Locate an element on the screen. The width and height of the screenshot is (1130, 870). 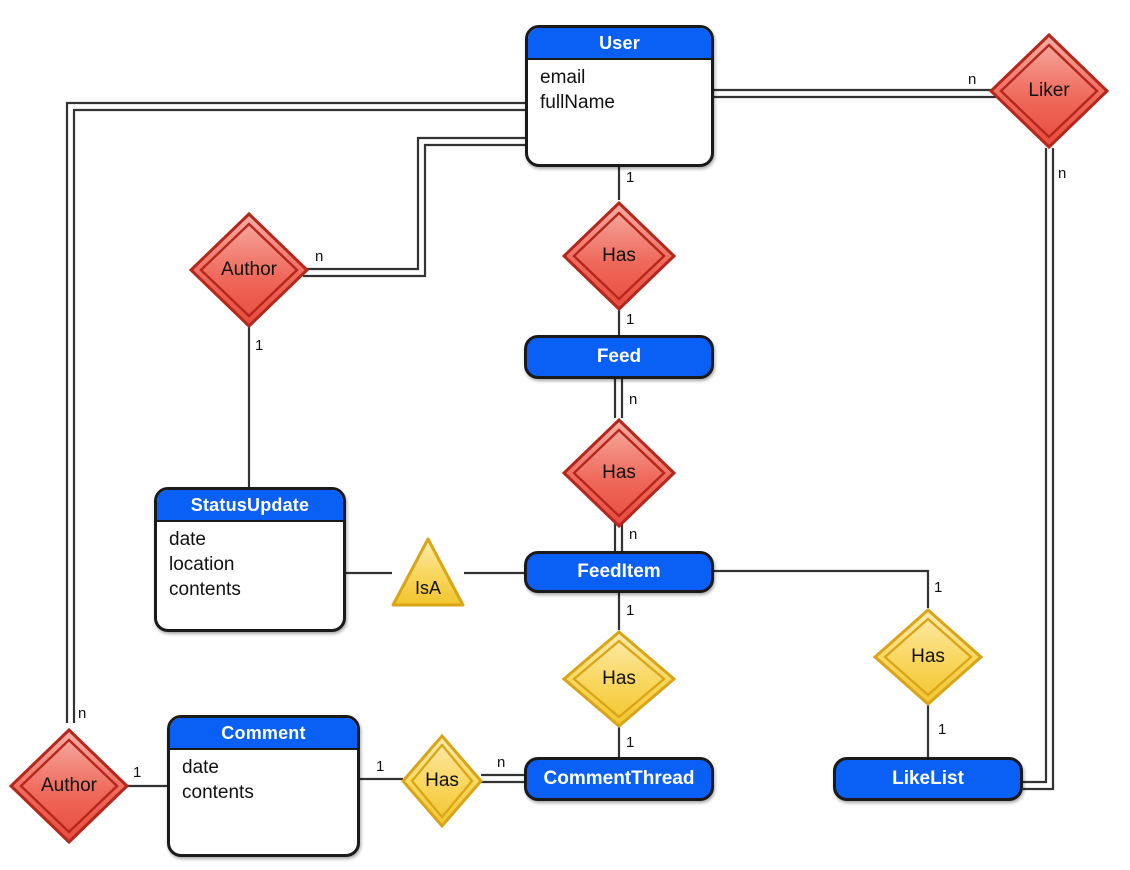
relationship-has-user-feed: Has is located at coordinates (619, 256).